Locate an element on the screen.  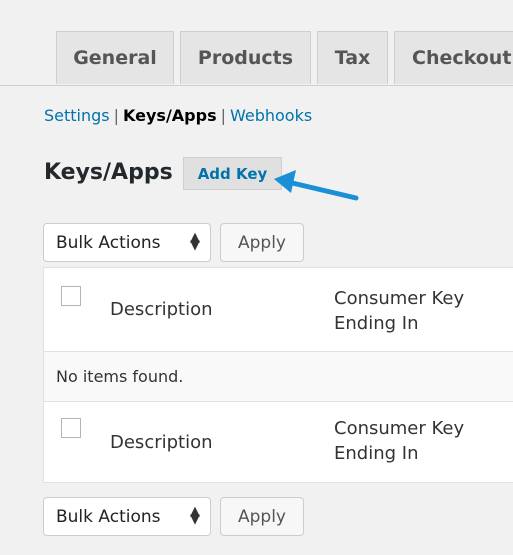
table-footer-row: Description Consumer Key Ending In is located at coordinates (278, 442).